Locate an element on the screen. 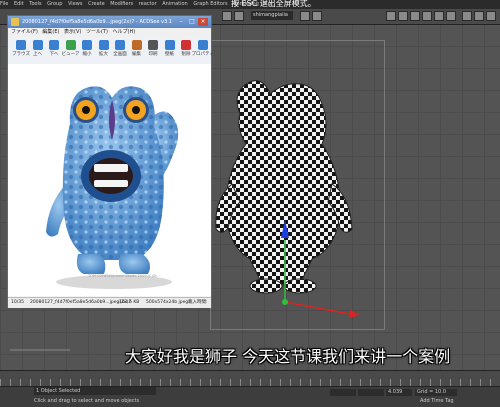 The height and width of the screenshot is (407, 500). load-time-label: 載入時間: is located at coordinates (198, 302).